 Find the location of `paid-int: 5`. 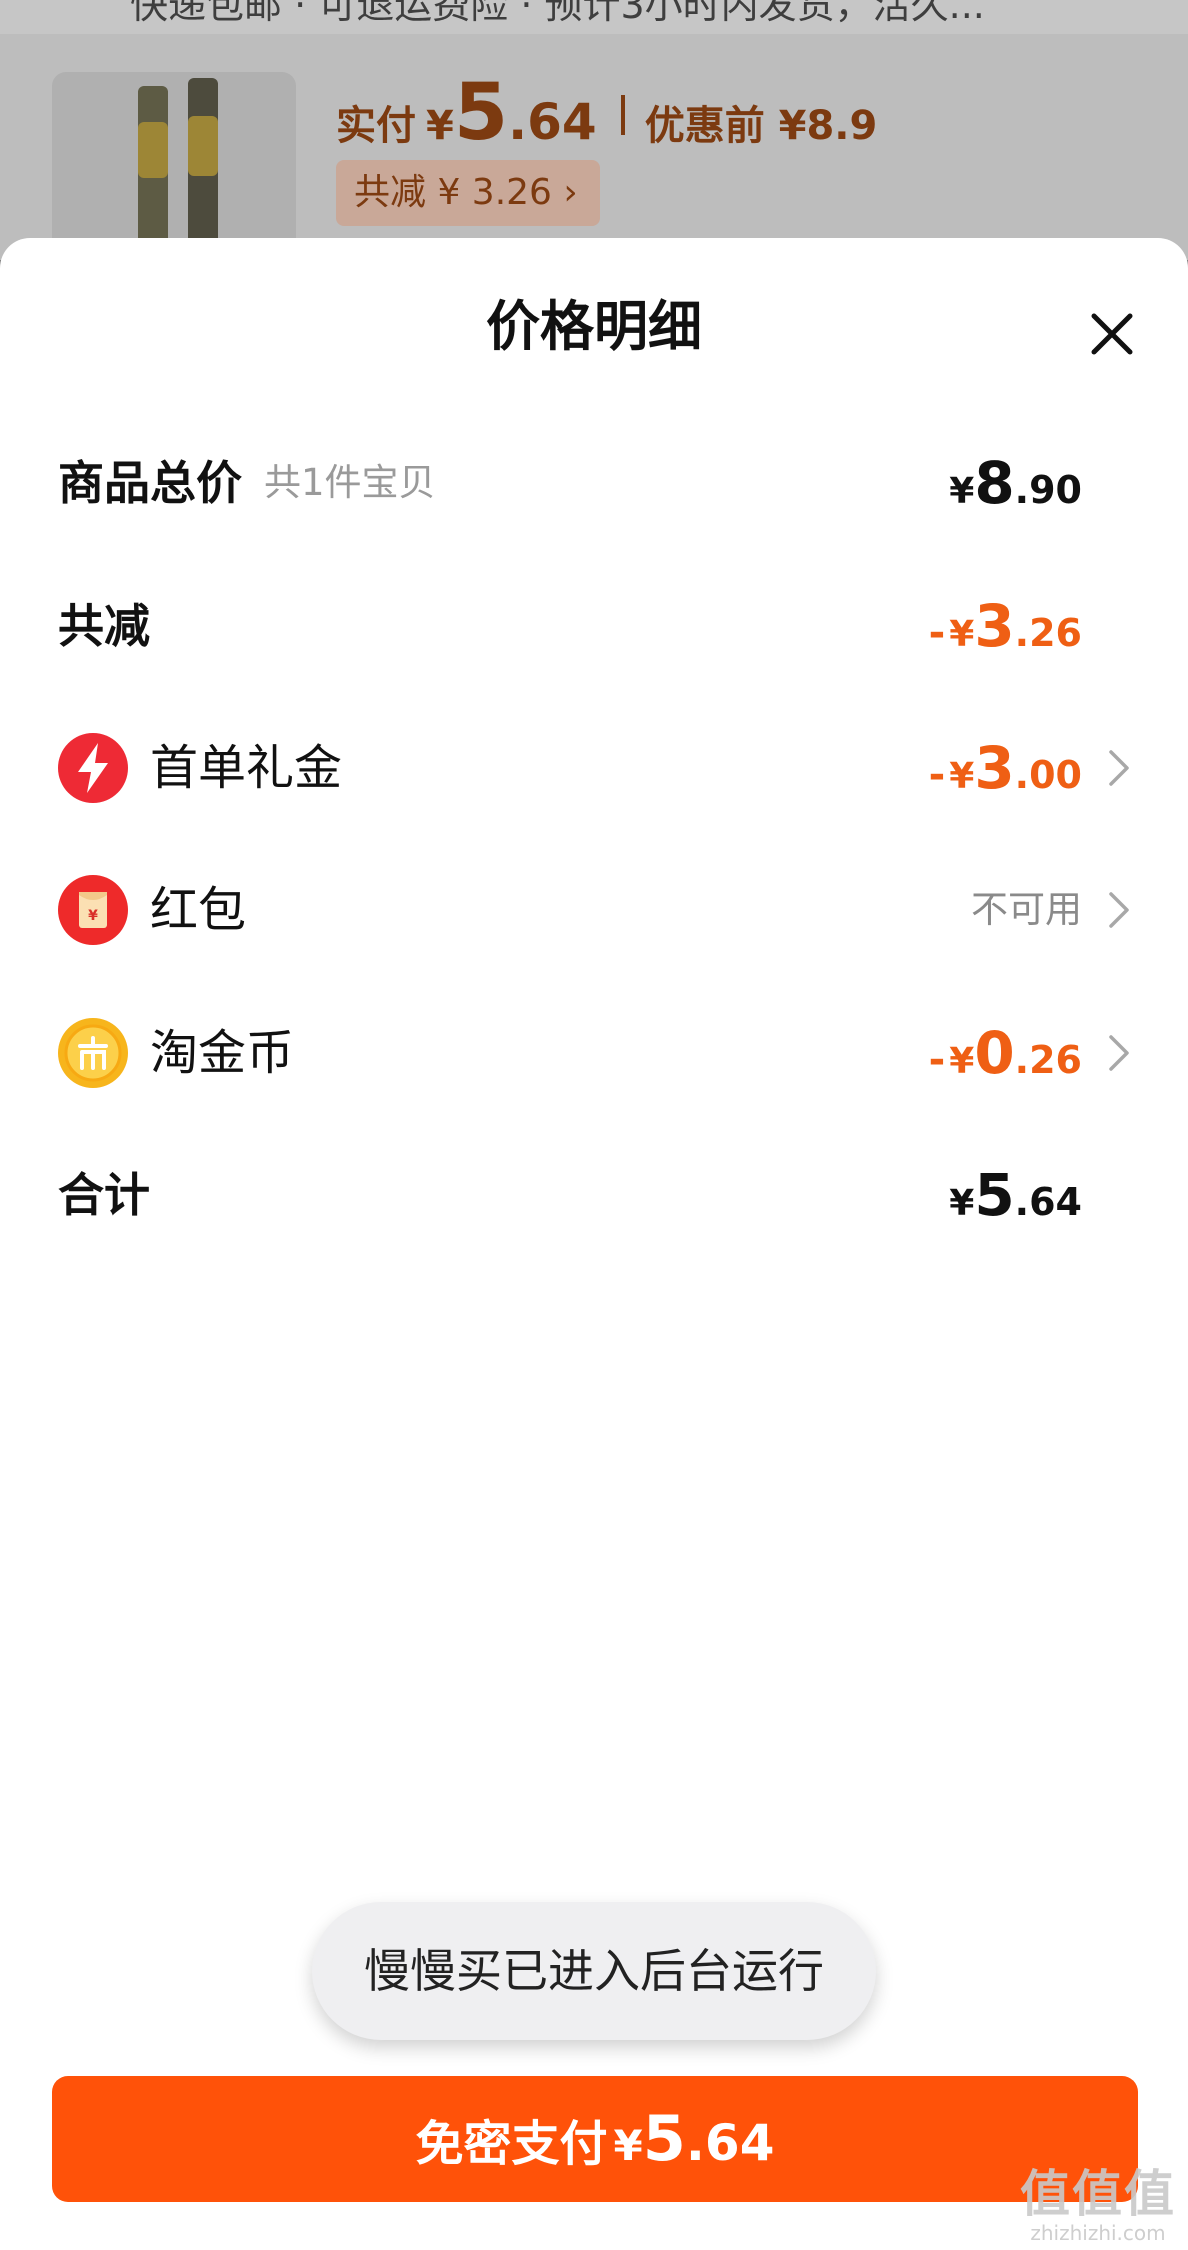

paid-int: 5 is located at coordinates (481, 113).